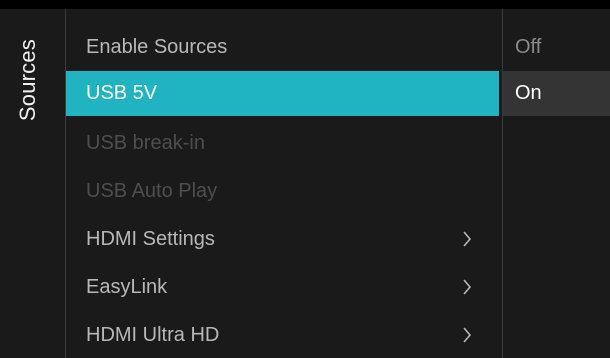 The width and height of the screenshot is (610, 358). What do you see at coordinates (153, 335) in the screenshot?
I see `menu-item-label: HDMI Ultra HD` at bounding box center [153, 335].